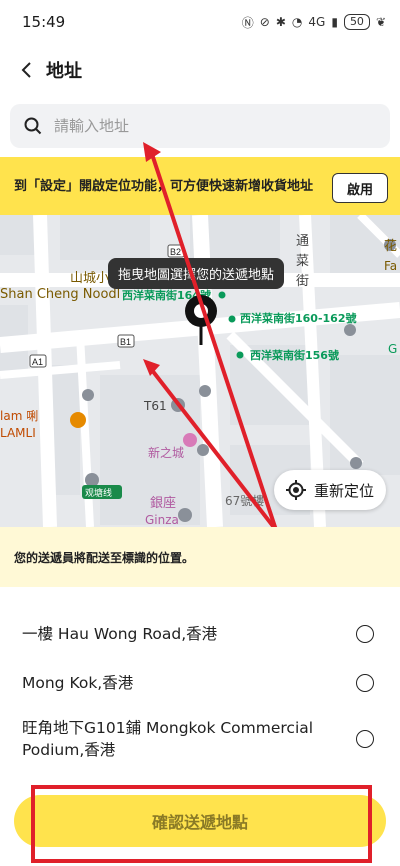 This screenshot has width=400, height=866. Describe the element at coordinates (18, 433) in the screenshot. I see `map-label-lamli: LAMLI` at that location.